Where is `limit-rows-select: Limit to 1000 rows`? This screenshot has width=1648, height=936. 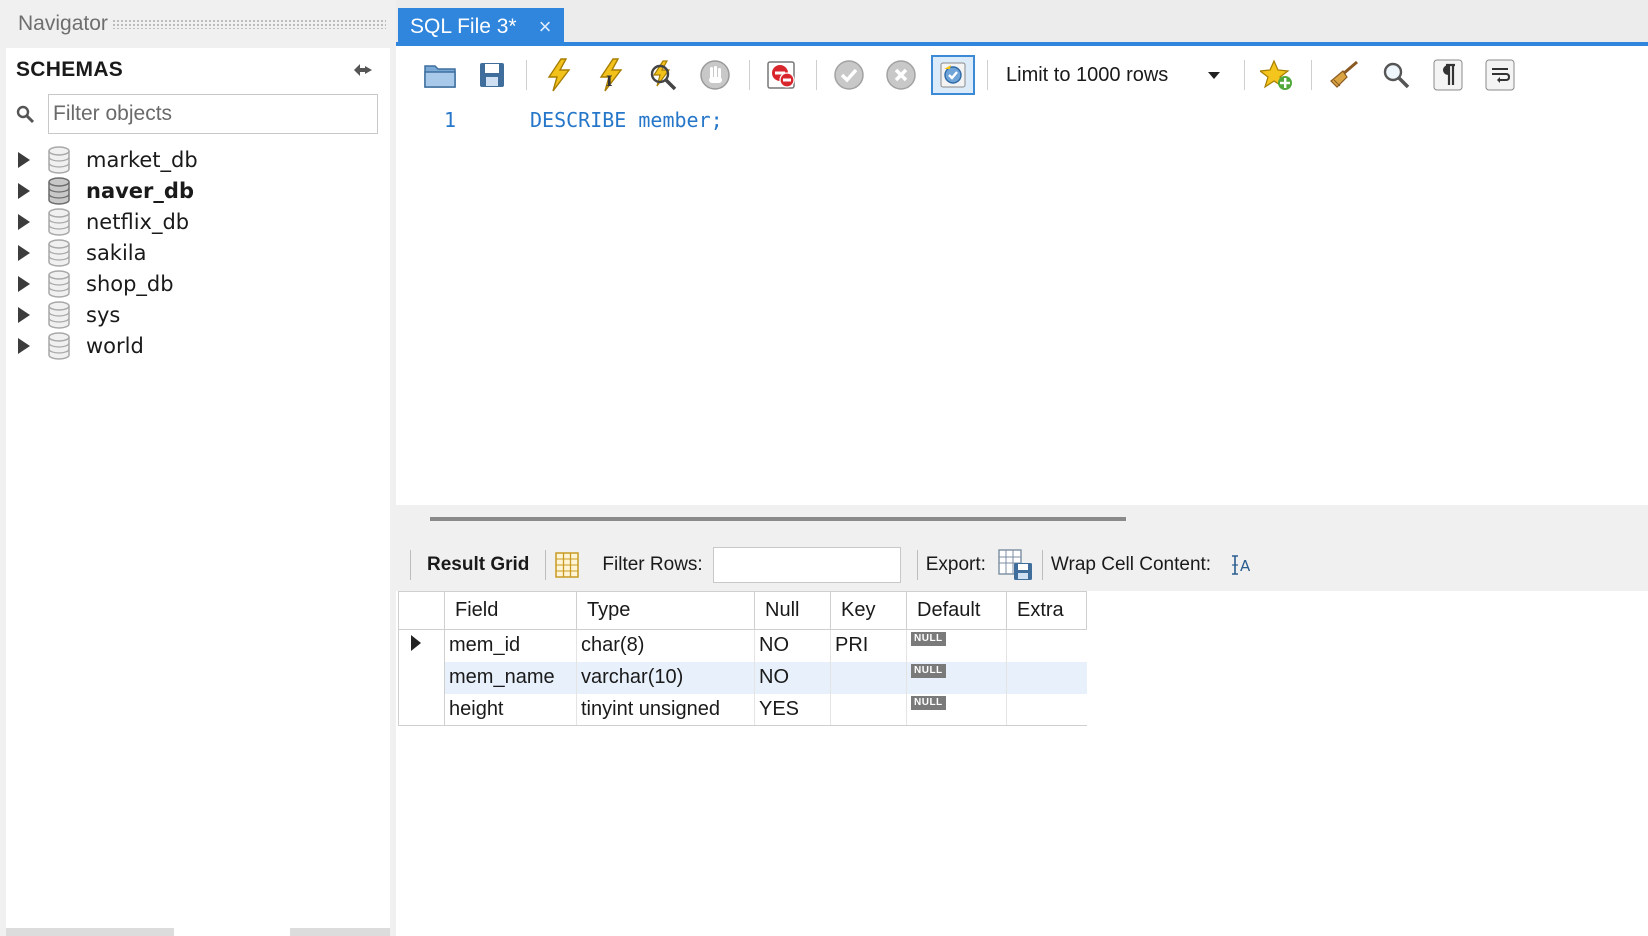 limit-rows-select: Limit to 1000 rows is located at coordinates (1113, 75).